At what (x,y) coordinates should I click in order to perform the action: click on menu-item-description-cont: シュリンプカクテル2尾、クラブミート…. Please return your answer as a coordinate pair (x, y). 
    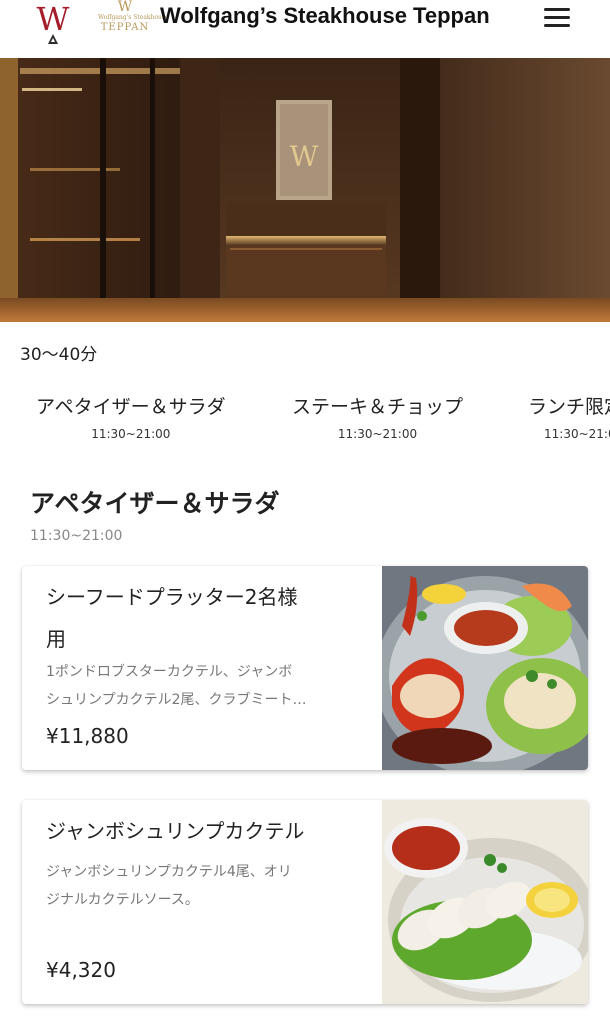
    Looking at the image, I should click on (176, 700).